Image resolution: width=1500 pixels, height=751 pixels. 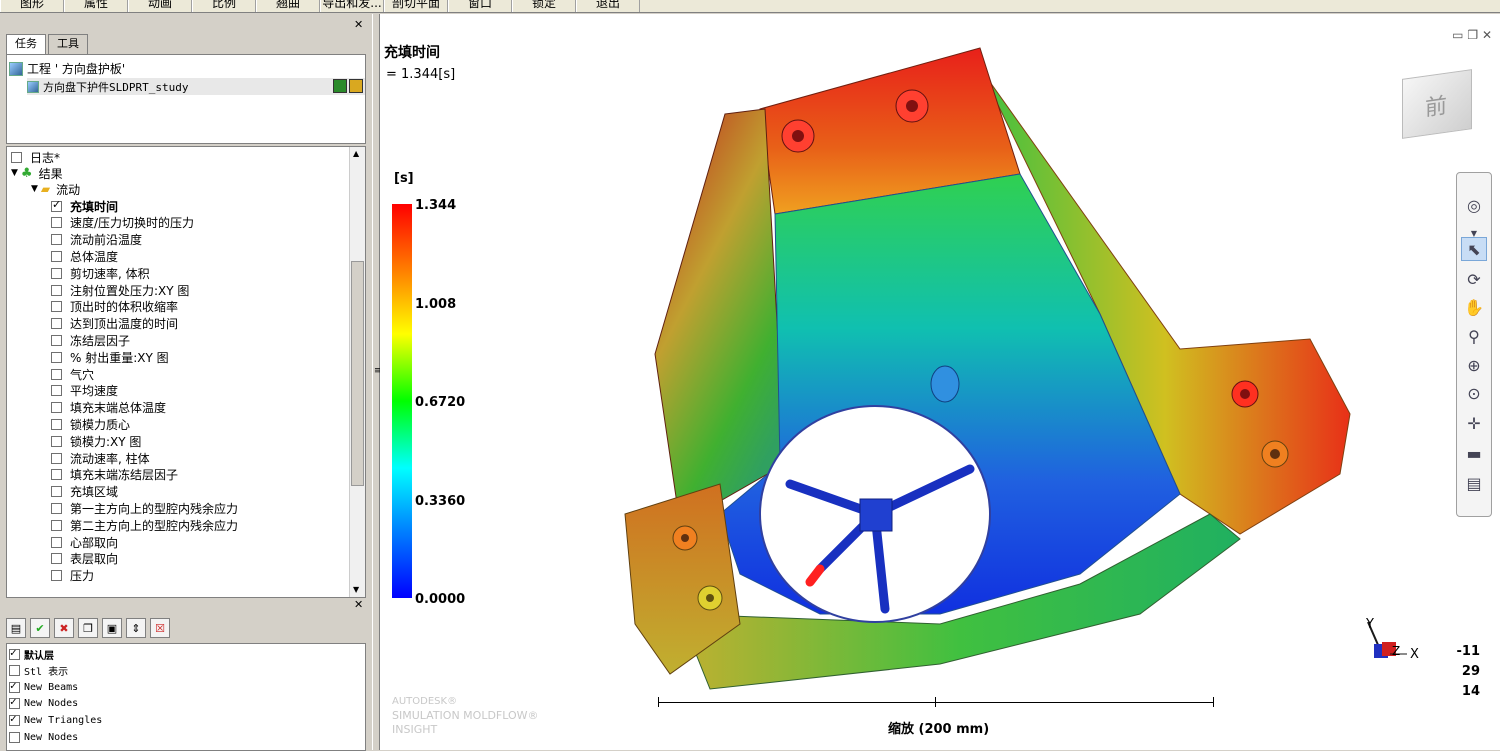 I want to click on menu-animation: 动画, so click(x=160, y=6).